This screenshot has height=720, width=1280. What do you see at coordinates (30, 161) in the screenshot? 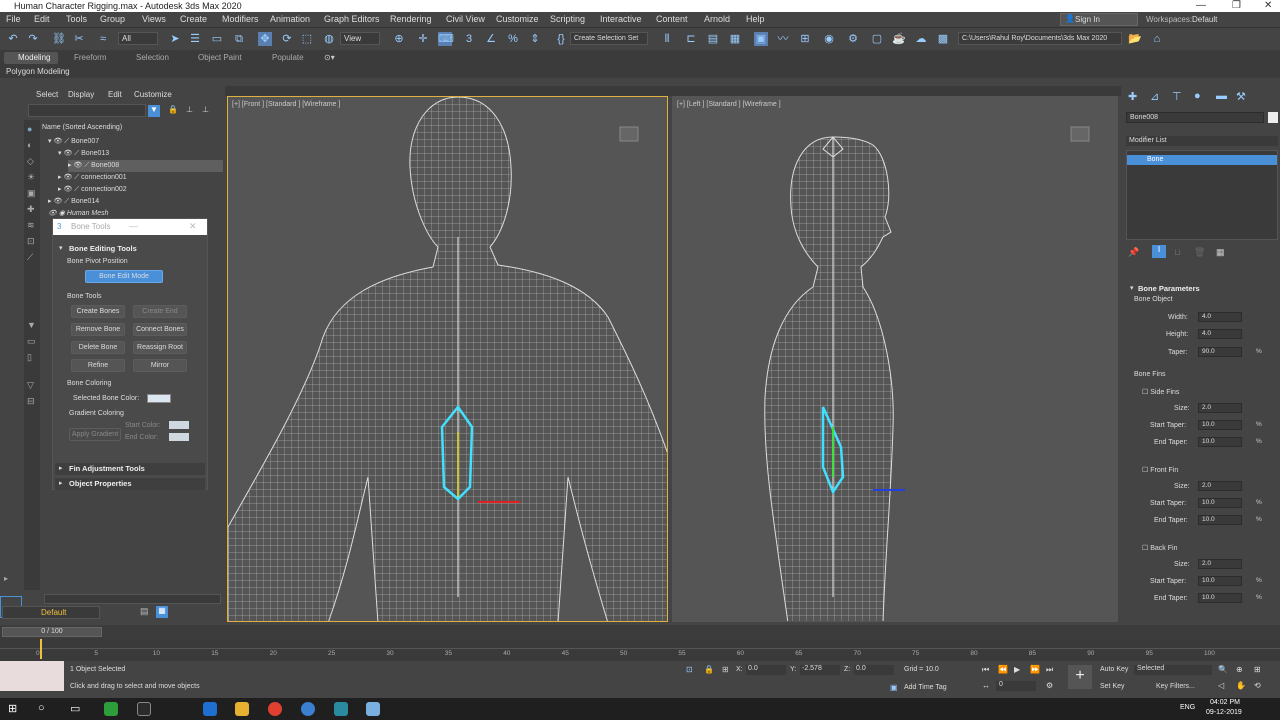
I see `display-shapes-icon: ◇` at bounding box center [30, 161].